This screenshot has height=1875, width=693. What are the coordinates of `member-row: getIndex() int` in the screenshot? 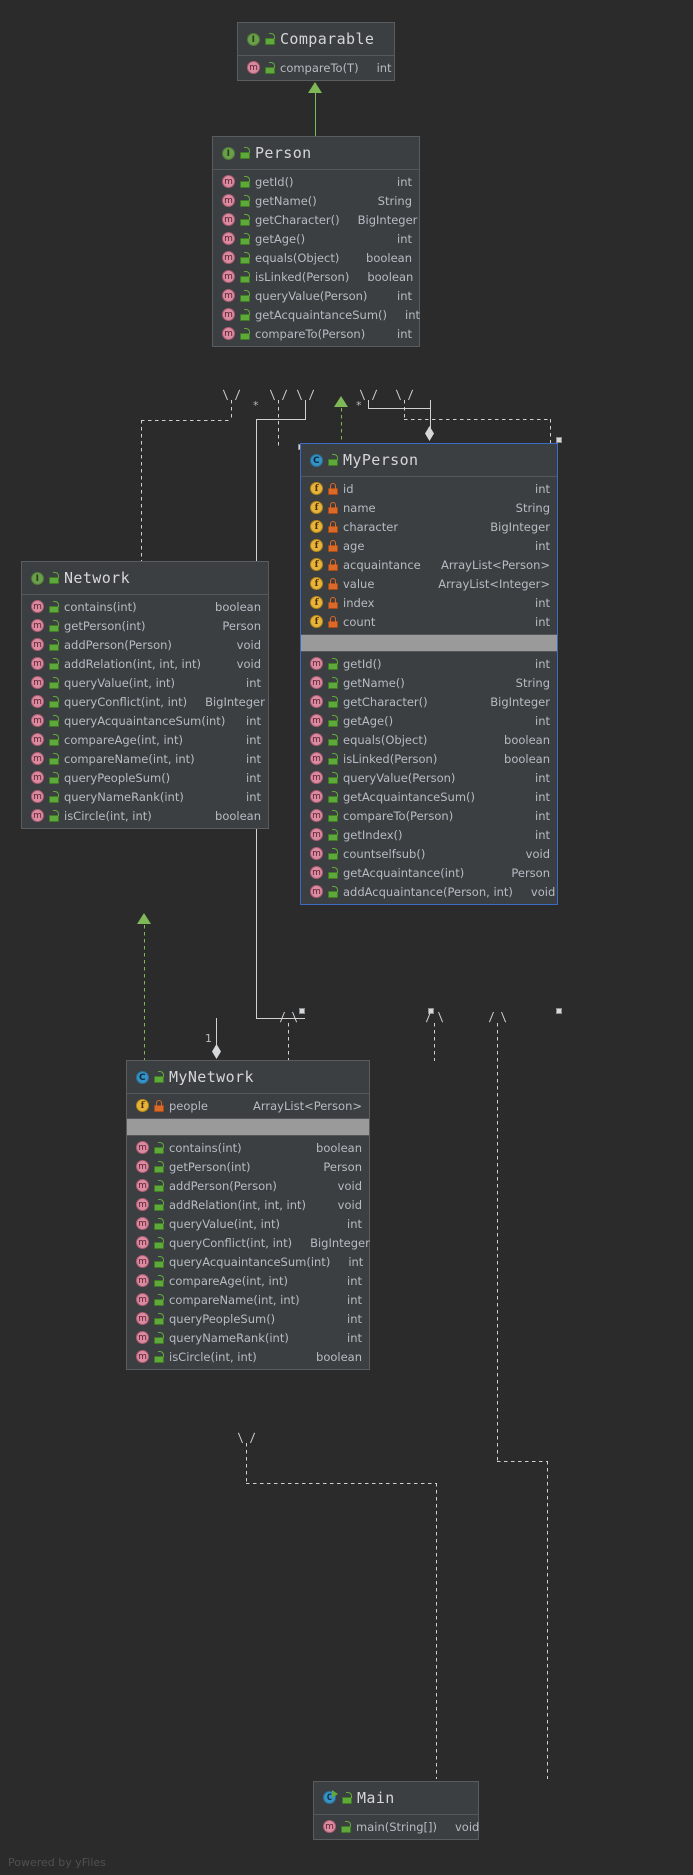 It's located at (429, 834).